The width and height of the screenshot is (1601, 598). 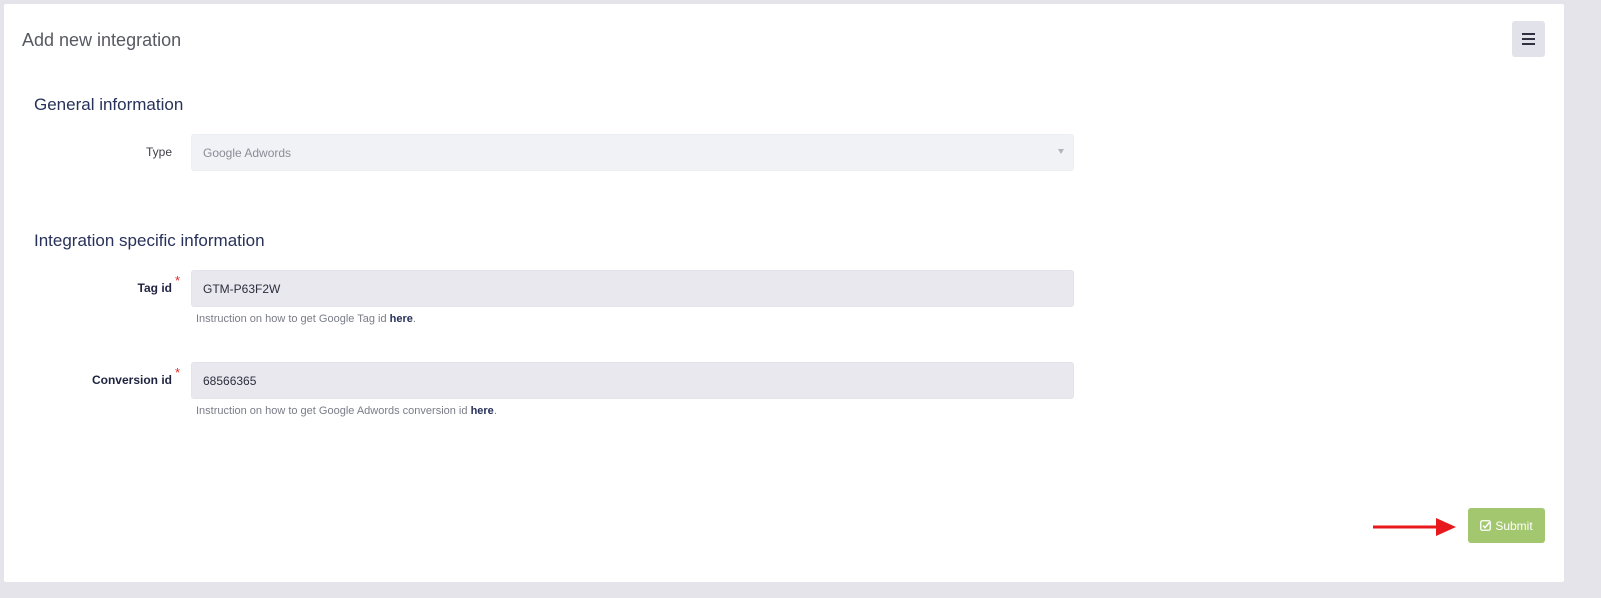 What do you see at coordinates (230, 380) in the screenshot?
I see `conversion-id-value: 68566365` at bounding box center [230, 380].